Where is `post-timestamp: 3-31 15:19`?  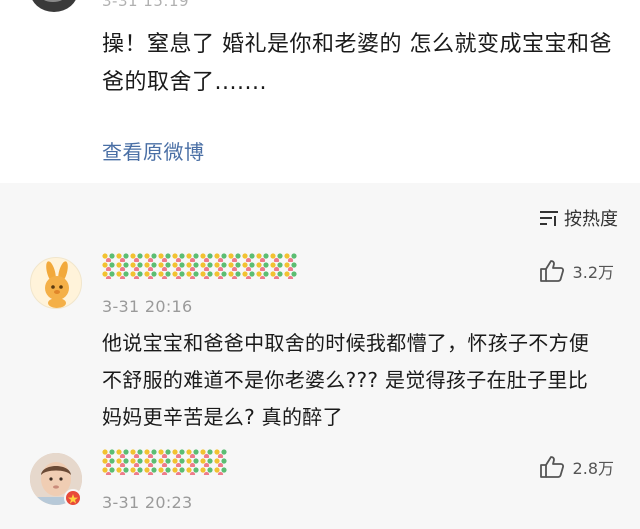
post-timestamp: 3-31 15:19 is located at coordinates (146, 5).